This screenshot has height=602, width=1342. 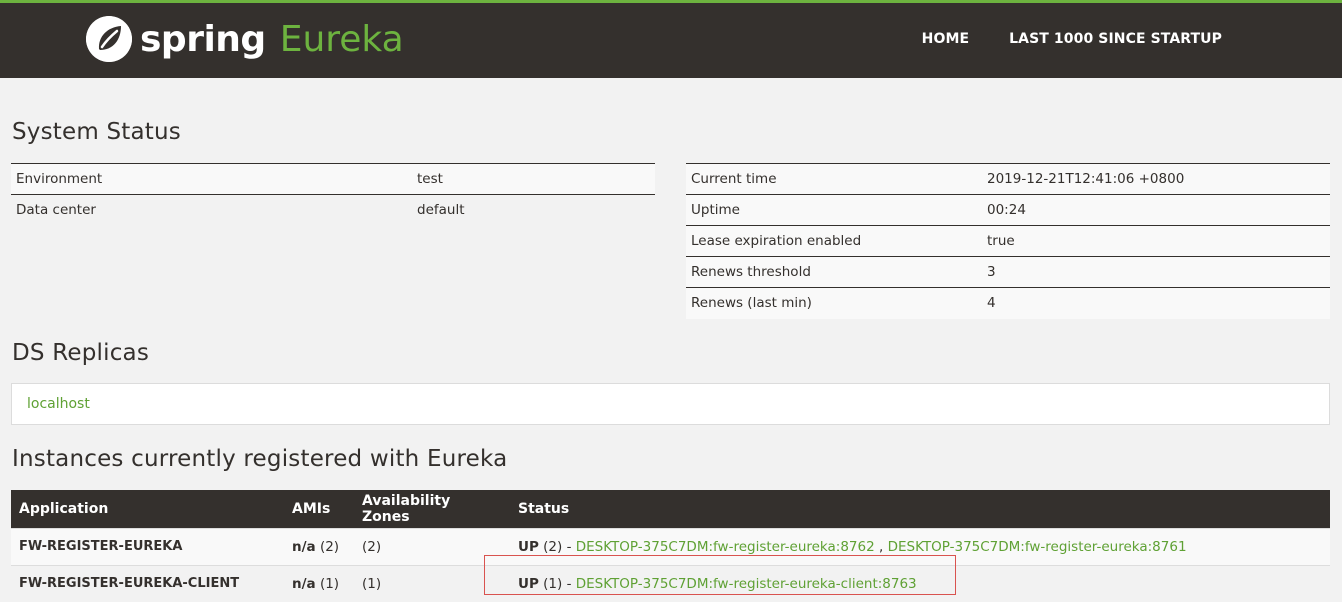 I want to click on table-row: Renews (last min) 4, so click(x=1008, y=303).